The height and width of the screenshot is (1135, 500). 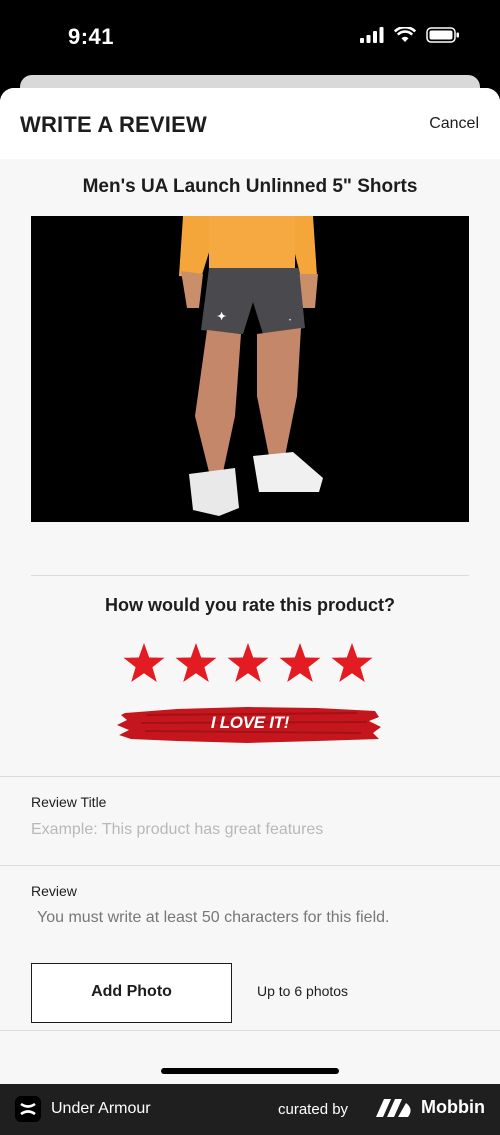 I want to click on footer-bar: Under Armour curated by Mobbin, so click(x=250, y=1109).